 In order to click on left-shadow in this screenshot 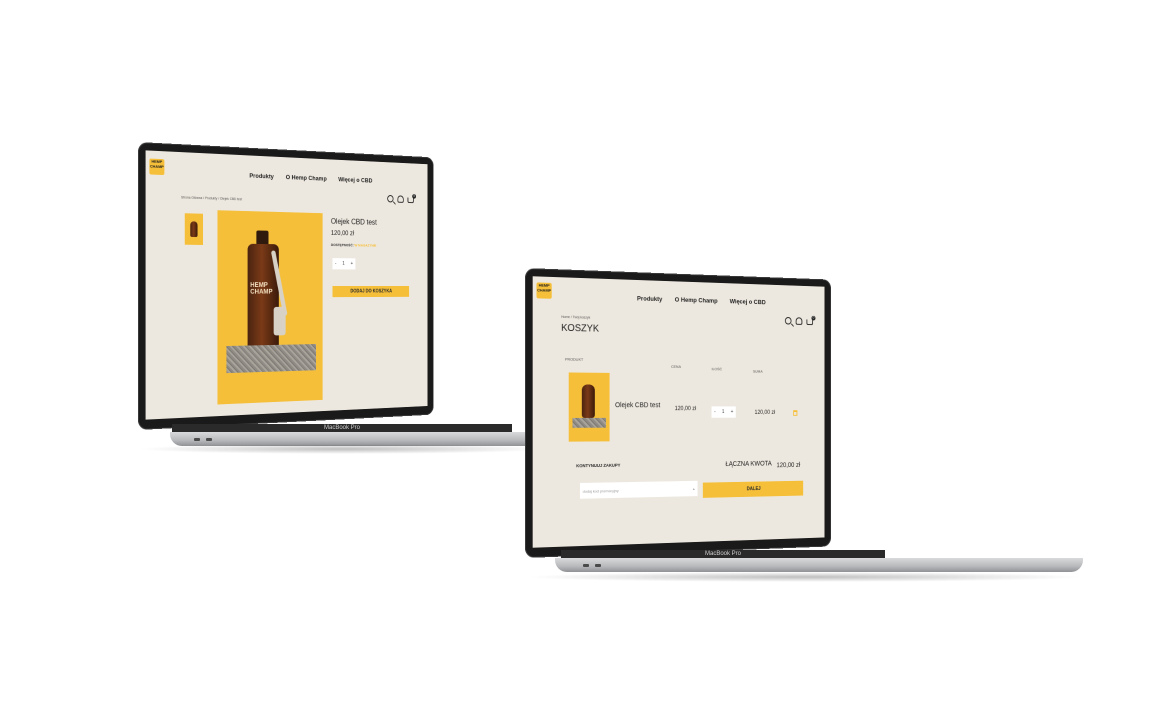, I will do `click(343, 449)`.